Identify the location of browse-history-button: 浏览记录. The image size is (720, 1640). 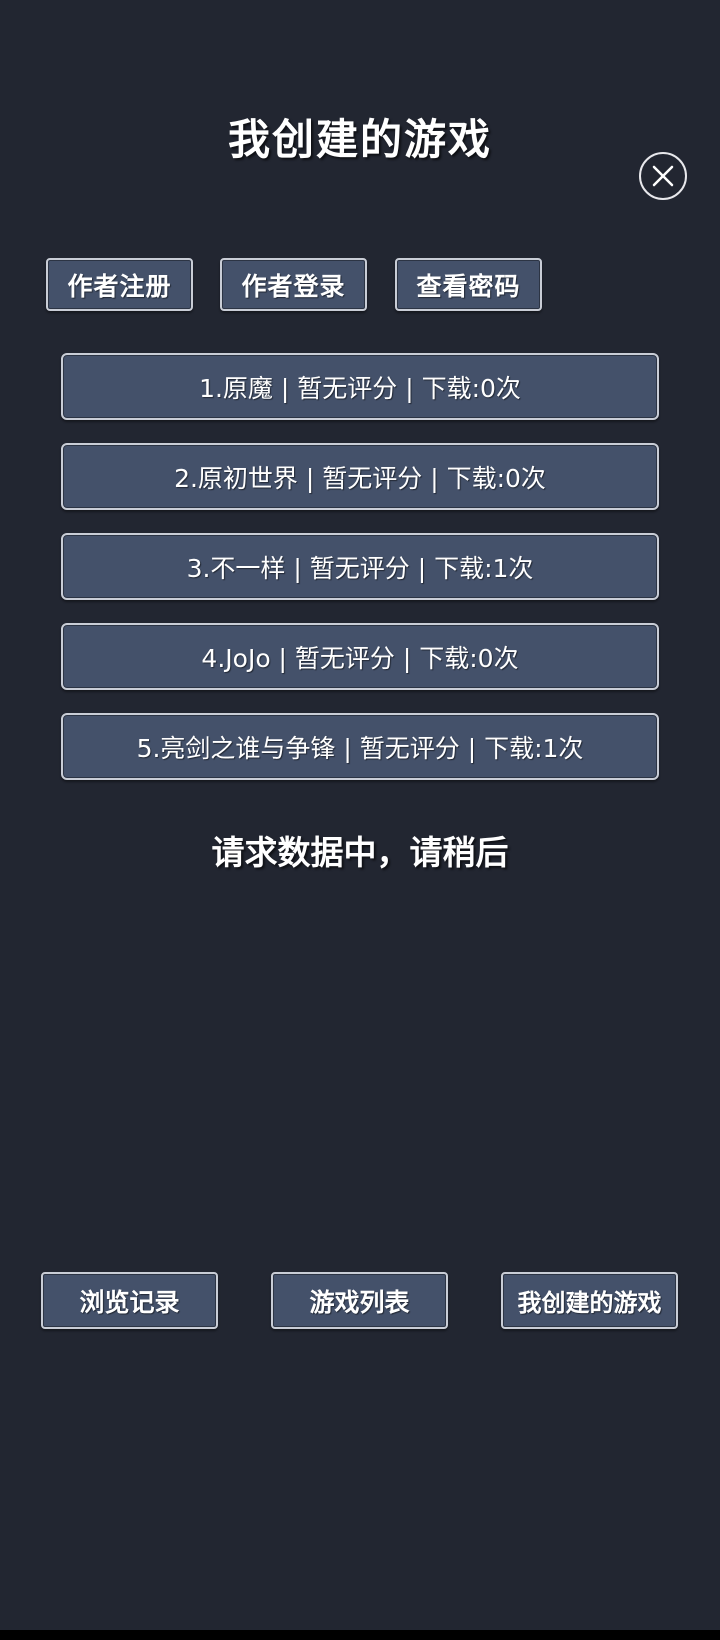
(129, 1300).